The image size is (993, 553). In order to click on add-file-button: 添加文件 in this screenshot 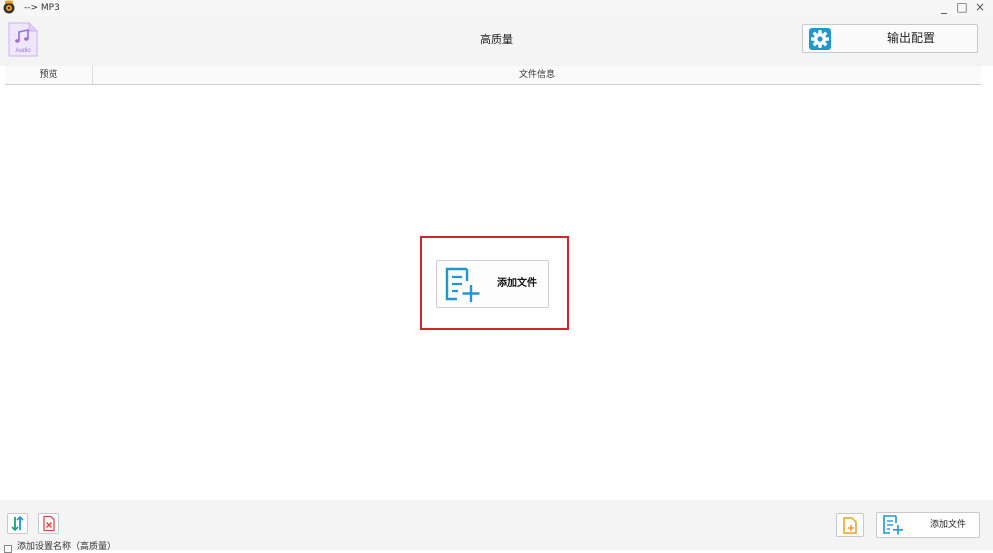, I will do `click(492, 284)`.